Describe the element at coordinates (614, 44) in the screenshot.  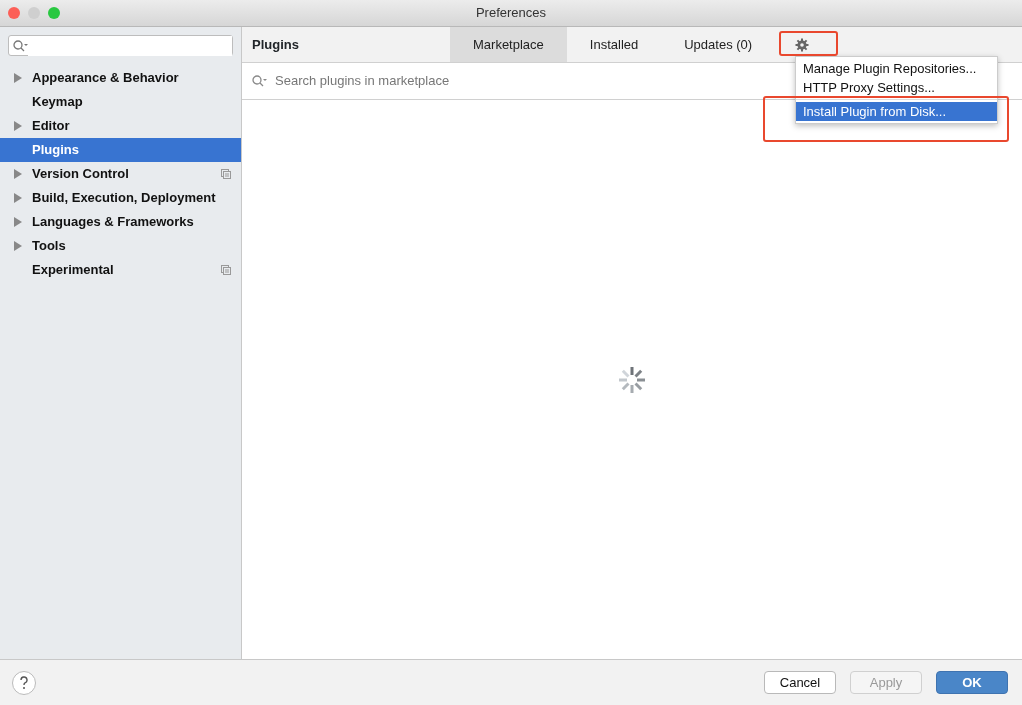
I see `tab: Installed` at that location.